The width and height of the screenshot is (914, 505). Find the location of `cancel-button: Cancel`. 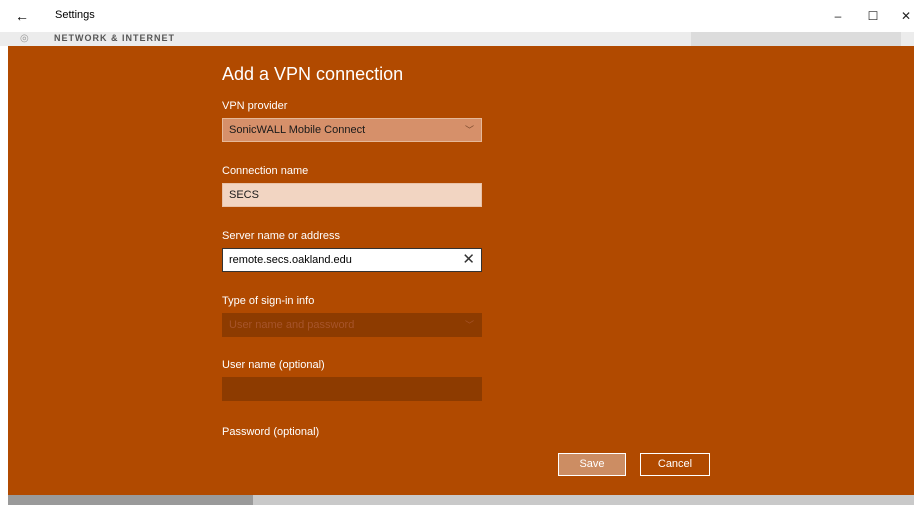

cancel-button: Cancel is located at coordinates (675, 464).